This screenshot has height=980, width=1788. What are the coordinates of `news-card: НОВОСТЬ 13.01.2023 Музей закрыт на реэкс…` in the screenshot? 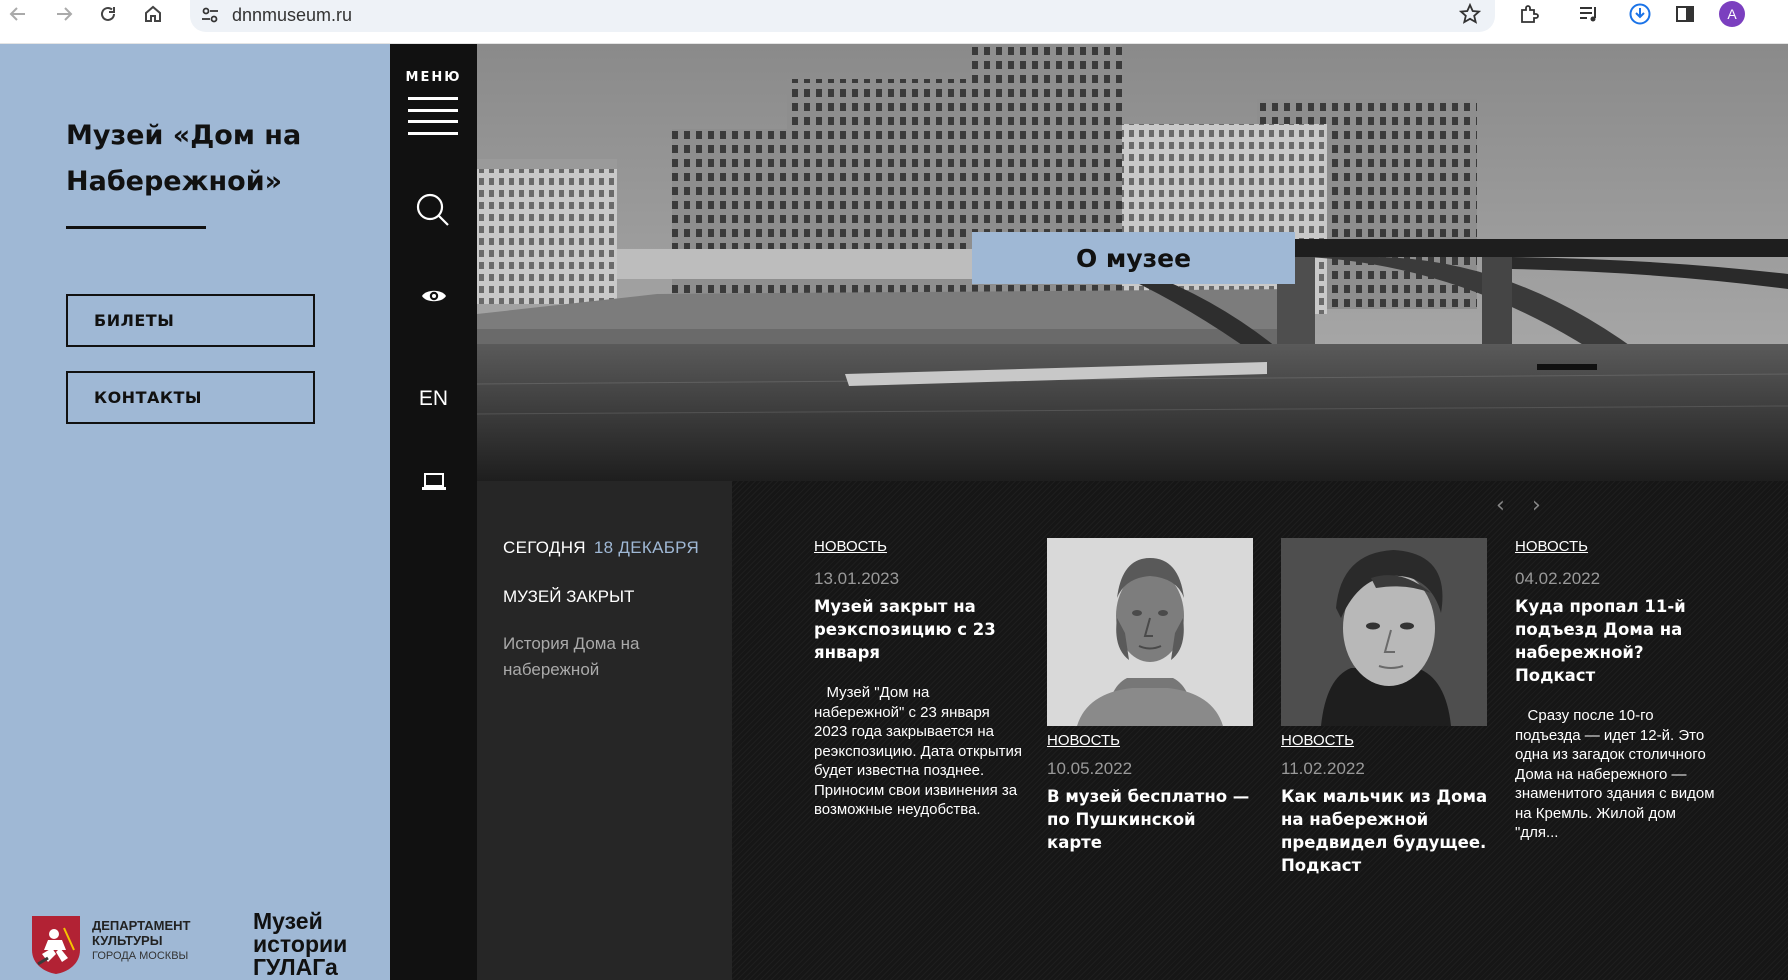 It's located at (918, 679).